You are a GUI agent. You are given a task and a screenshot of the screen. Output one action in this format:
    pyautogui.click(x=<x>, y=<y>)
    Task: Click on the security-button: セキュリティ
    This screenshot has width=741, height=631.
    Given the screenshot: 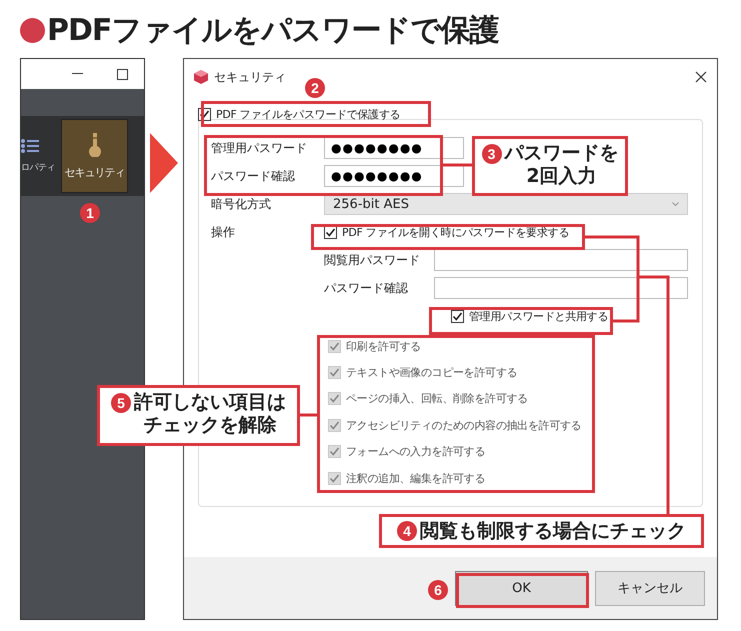 What is the action you would take?
    pyautogui.click(x=94, y=156)
    